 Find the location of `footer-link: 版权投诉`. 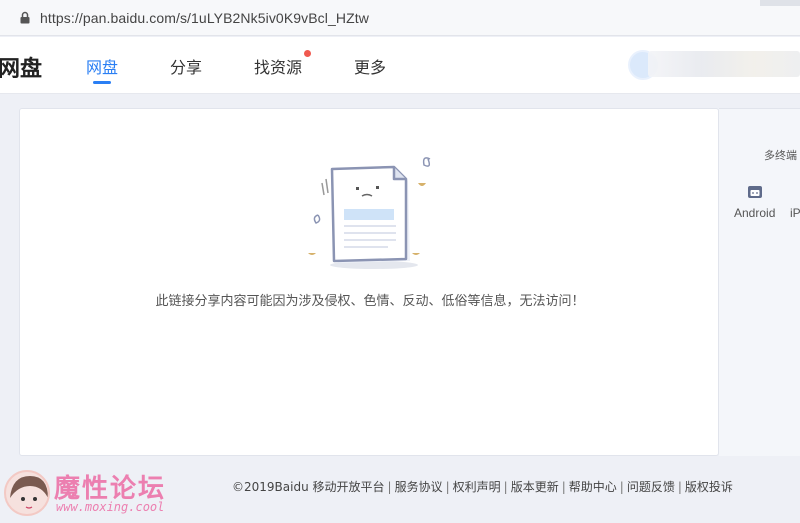

footer-link: 版权投诉 is located at coordinates (709, 487).